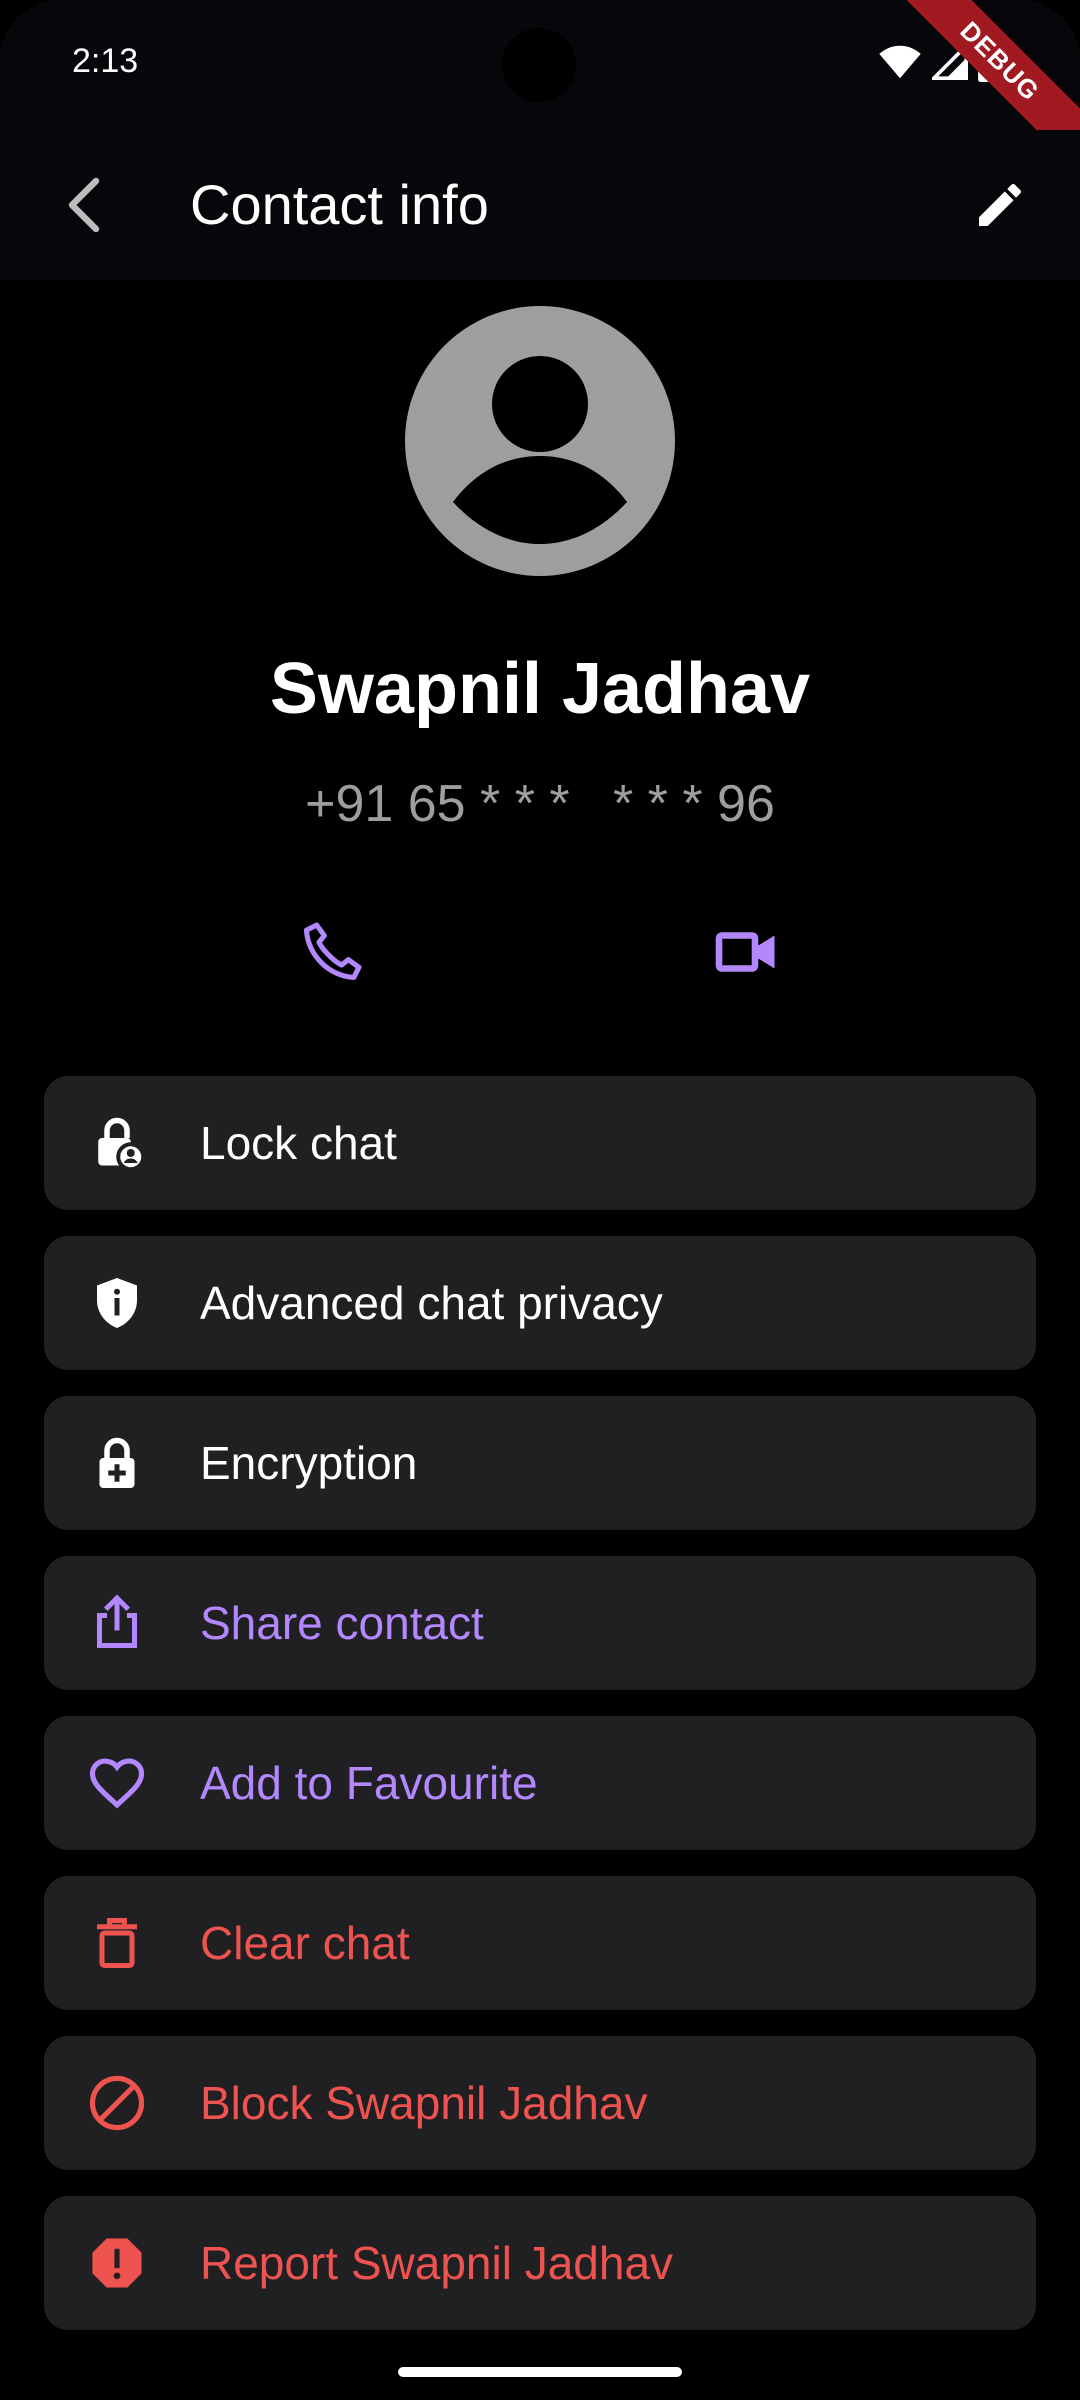 The height and width of the screenshot is (2400, 1080). What do you see at coordinates (309, 1463) in the screenshot?
I see `option-label: Encryption` at bounding box center [309, 1463].